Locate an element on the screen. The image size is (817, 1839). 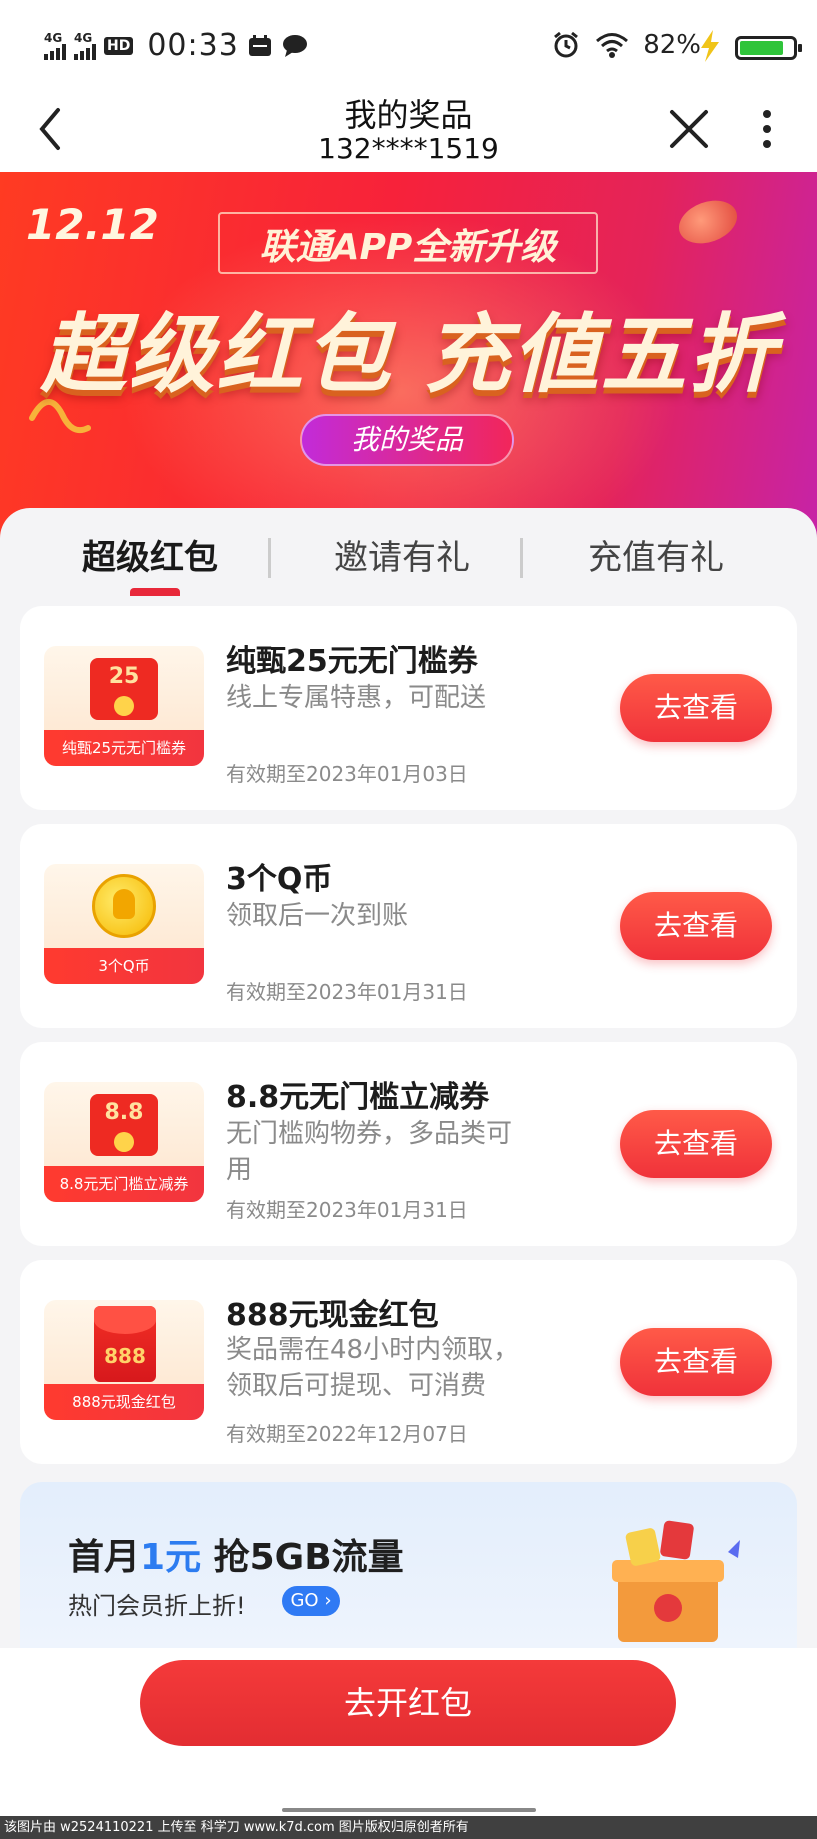
promo-card: 首月1元 抢5GB流量 热门会员折上折! GO › is located at coordinates (408, 1565).